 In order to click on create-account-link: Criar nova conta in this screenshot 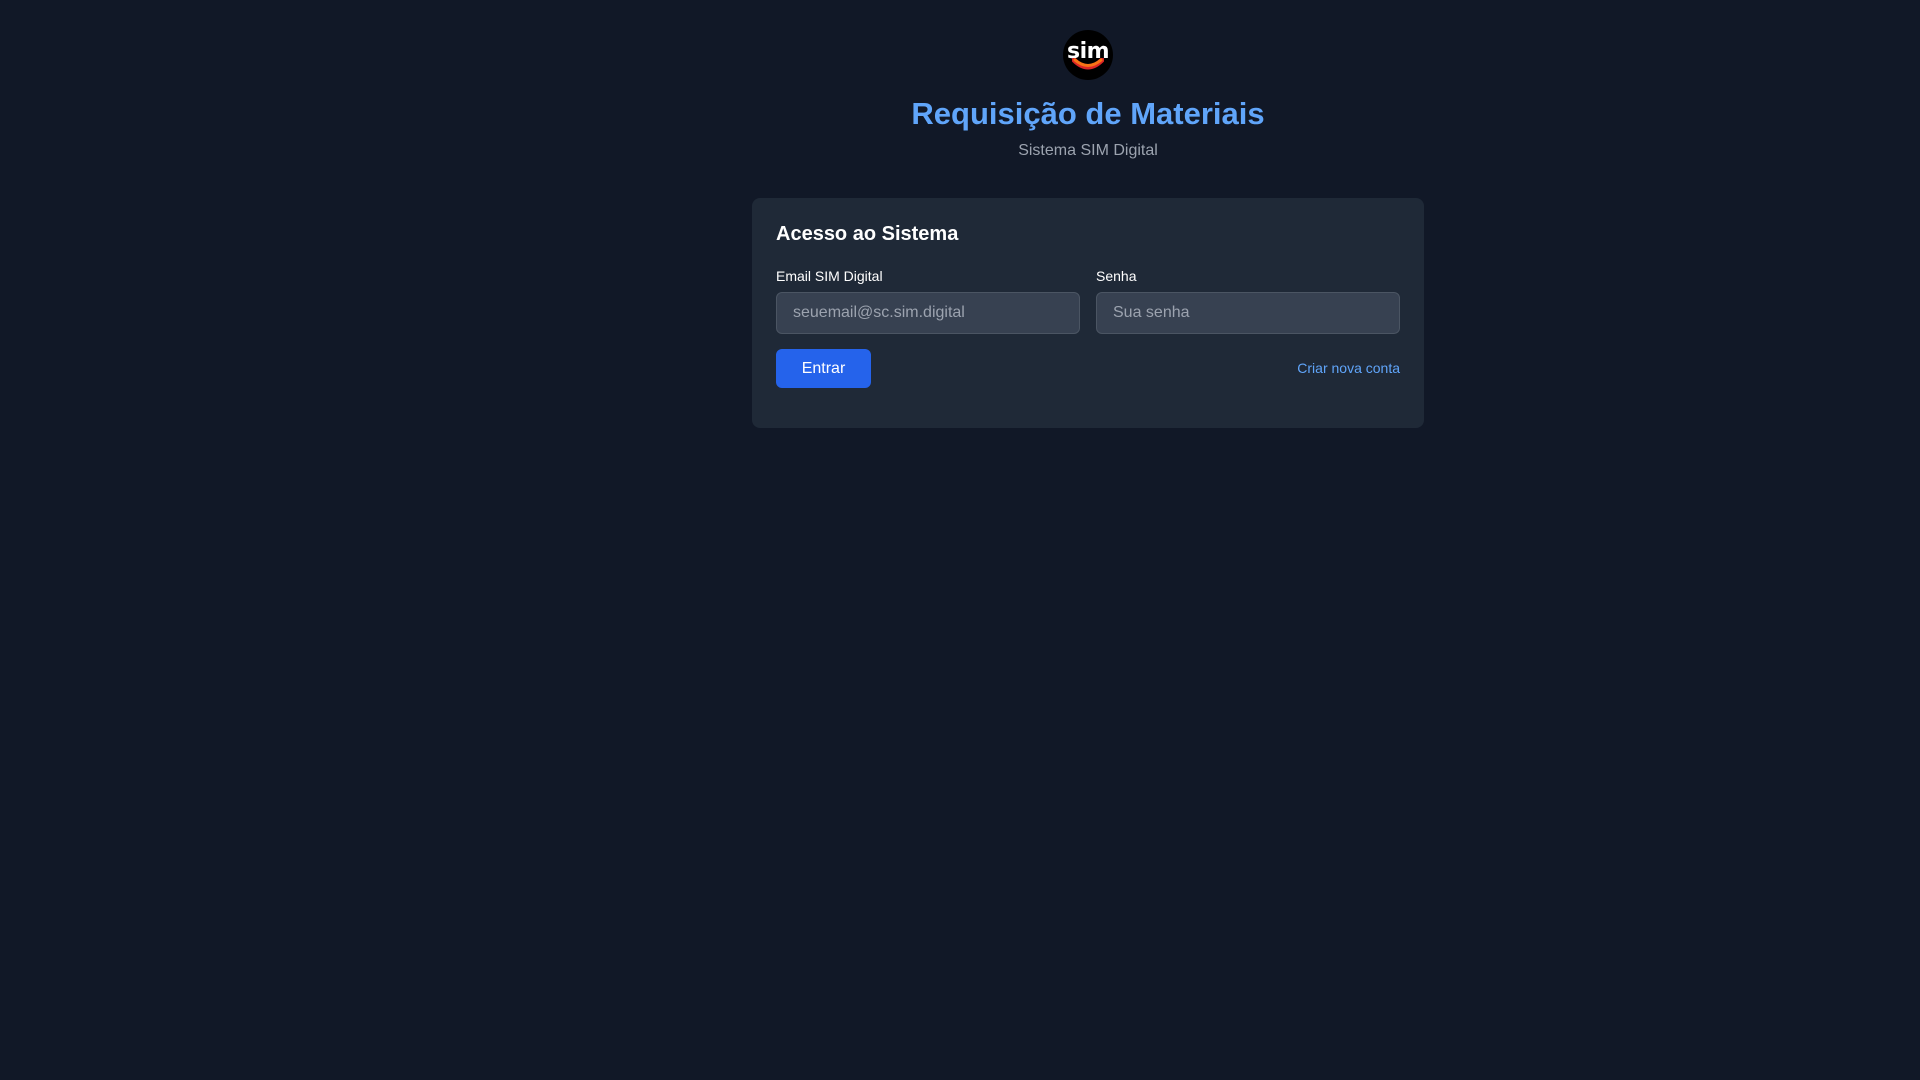, I will do `click(1348, 368)`.